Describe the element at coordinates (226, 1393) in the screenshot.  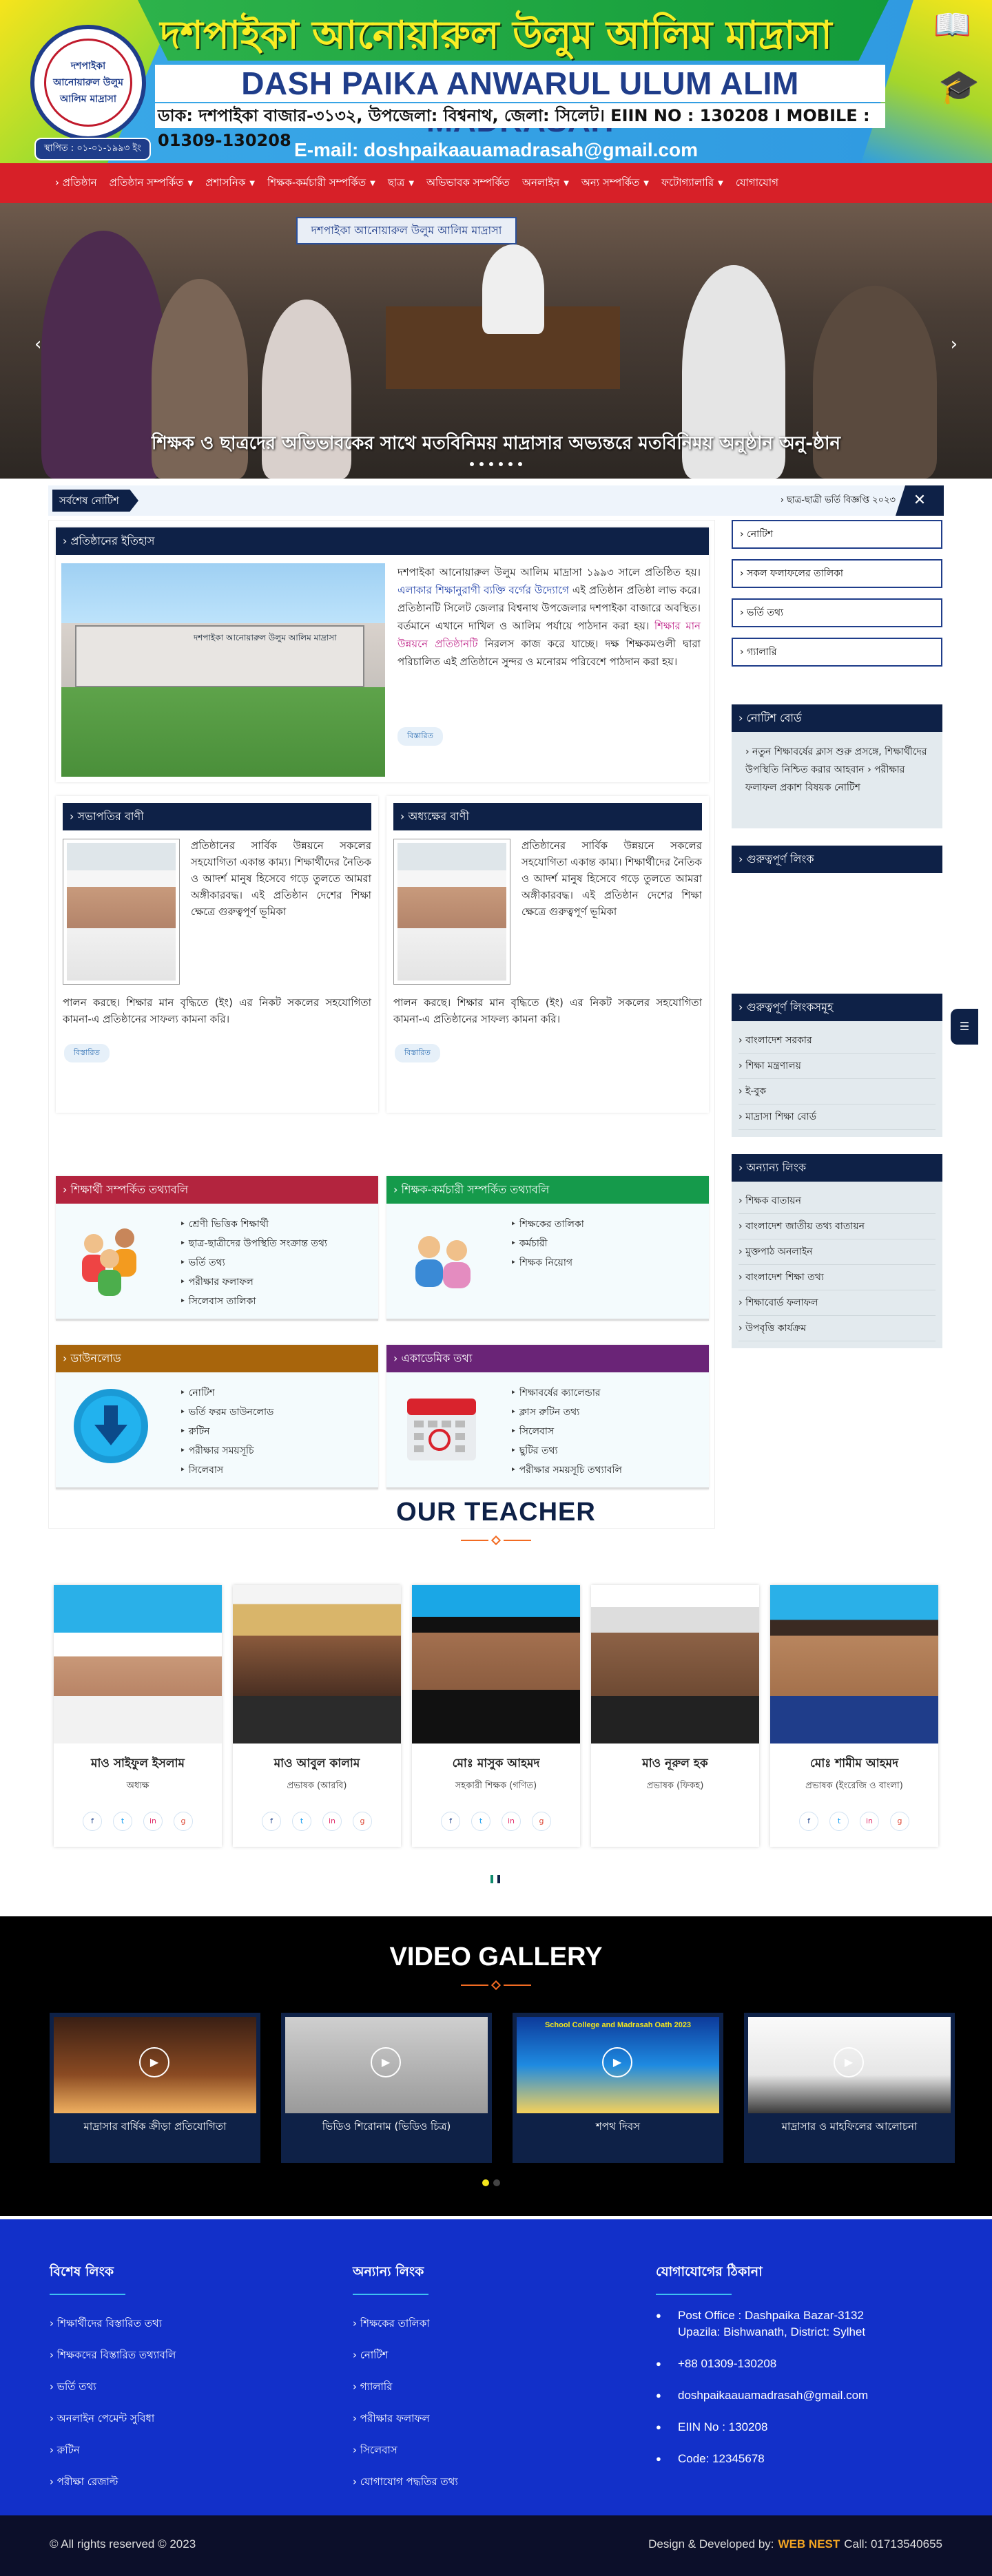
I see `service-link: নোটিশ` at that location.